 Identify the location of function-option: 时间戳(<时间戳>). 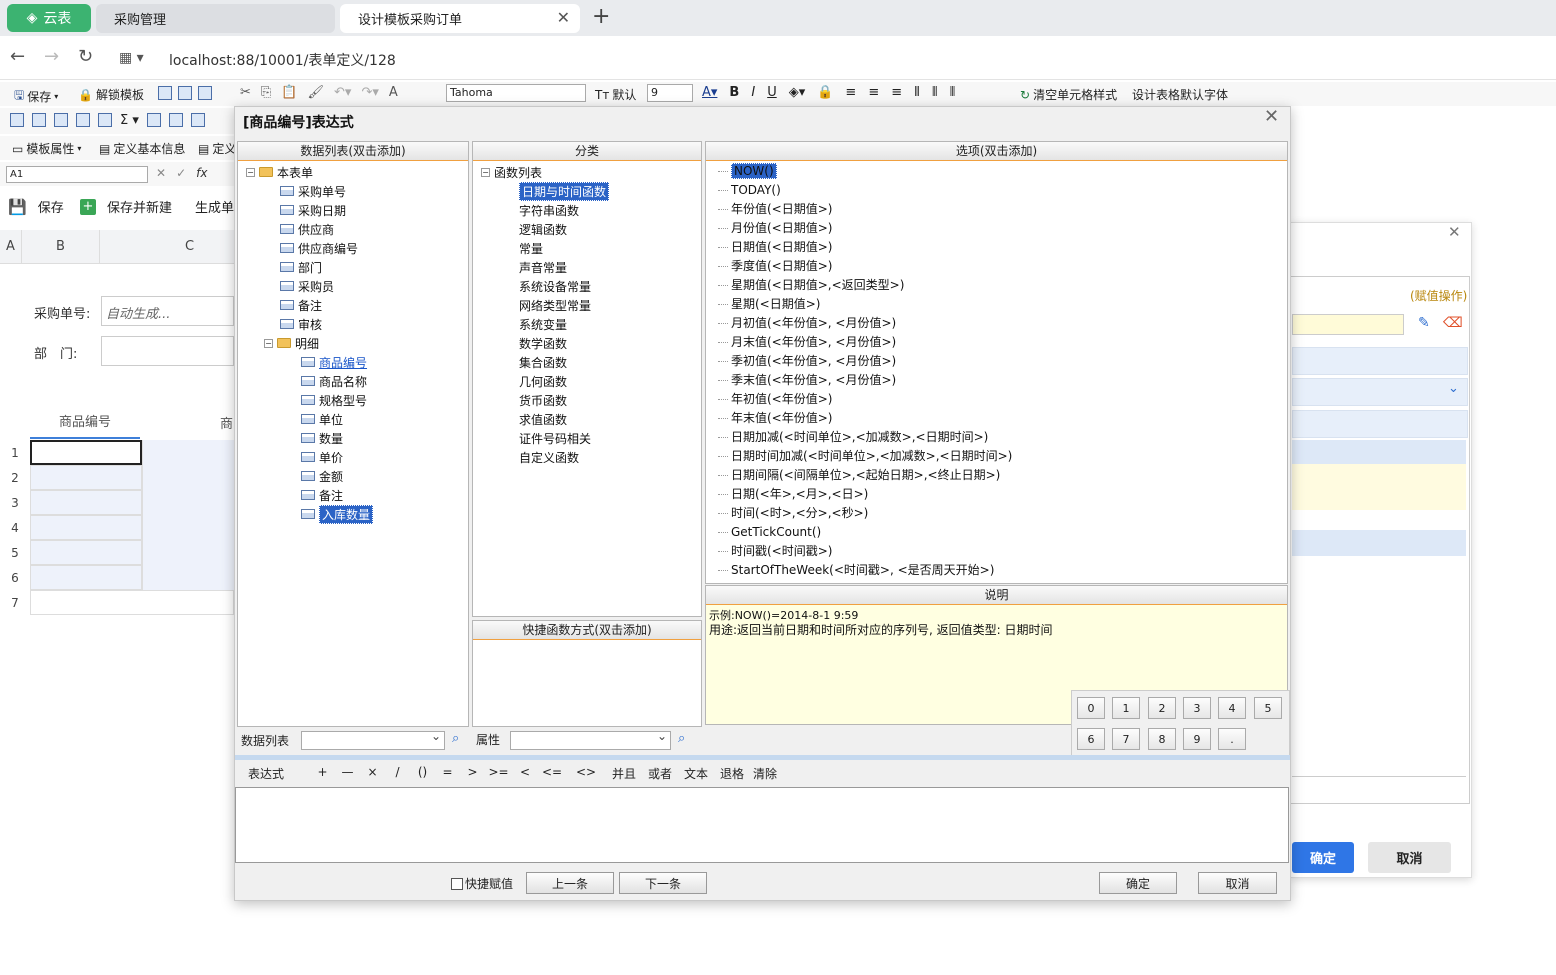
(781, 551).